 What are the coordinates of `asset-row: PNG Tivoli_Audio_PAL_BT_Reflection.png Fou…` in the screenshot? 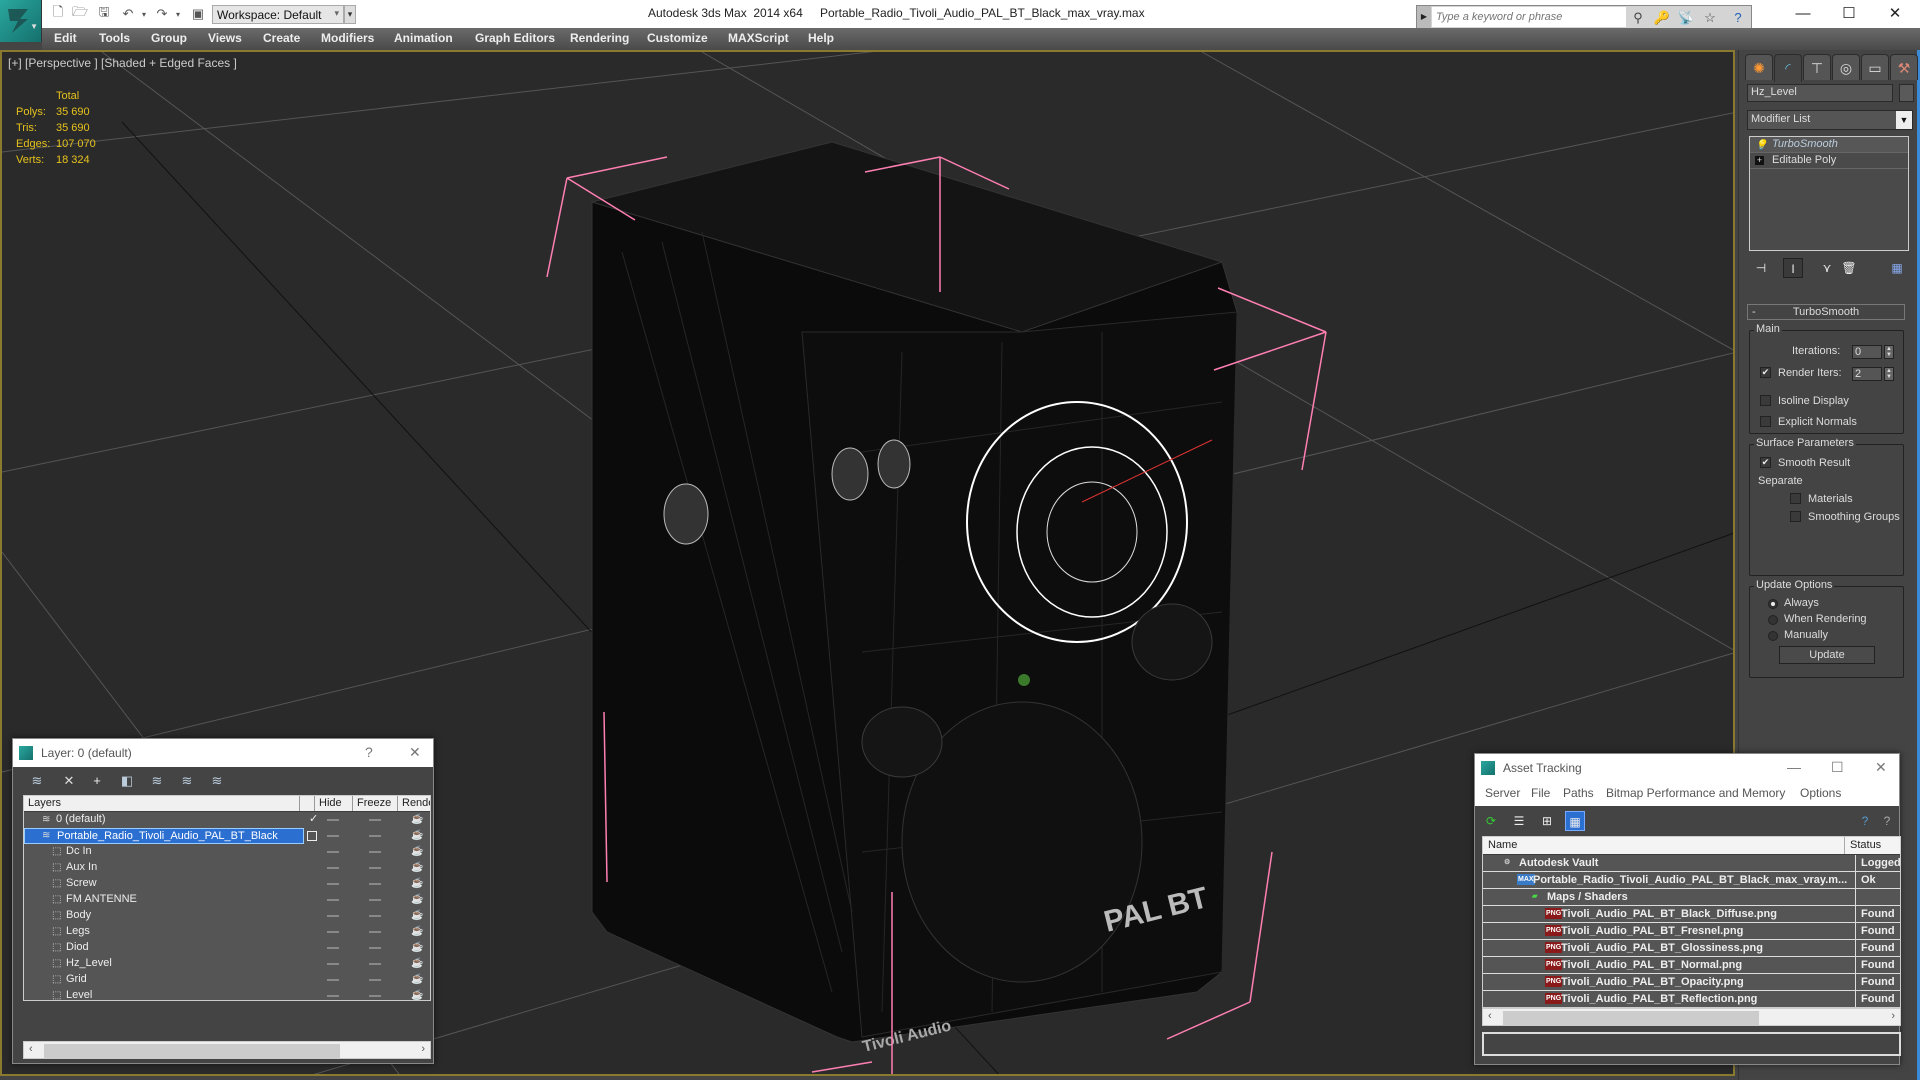 It's located at (1691, 999).